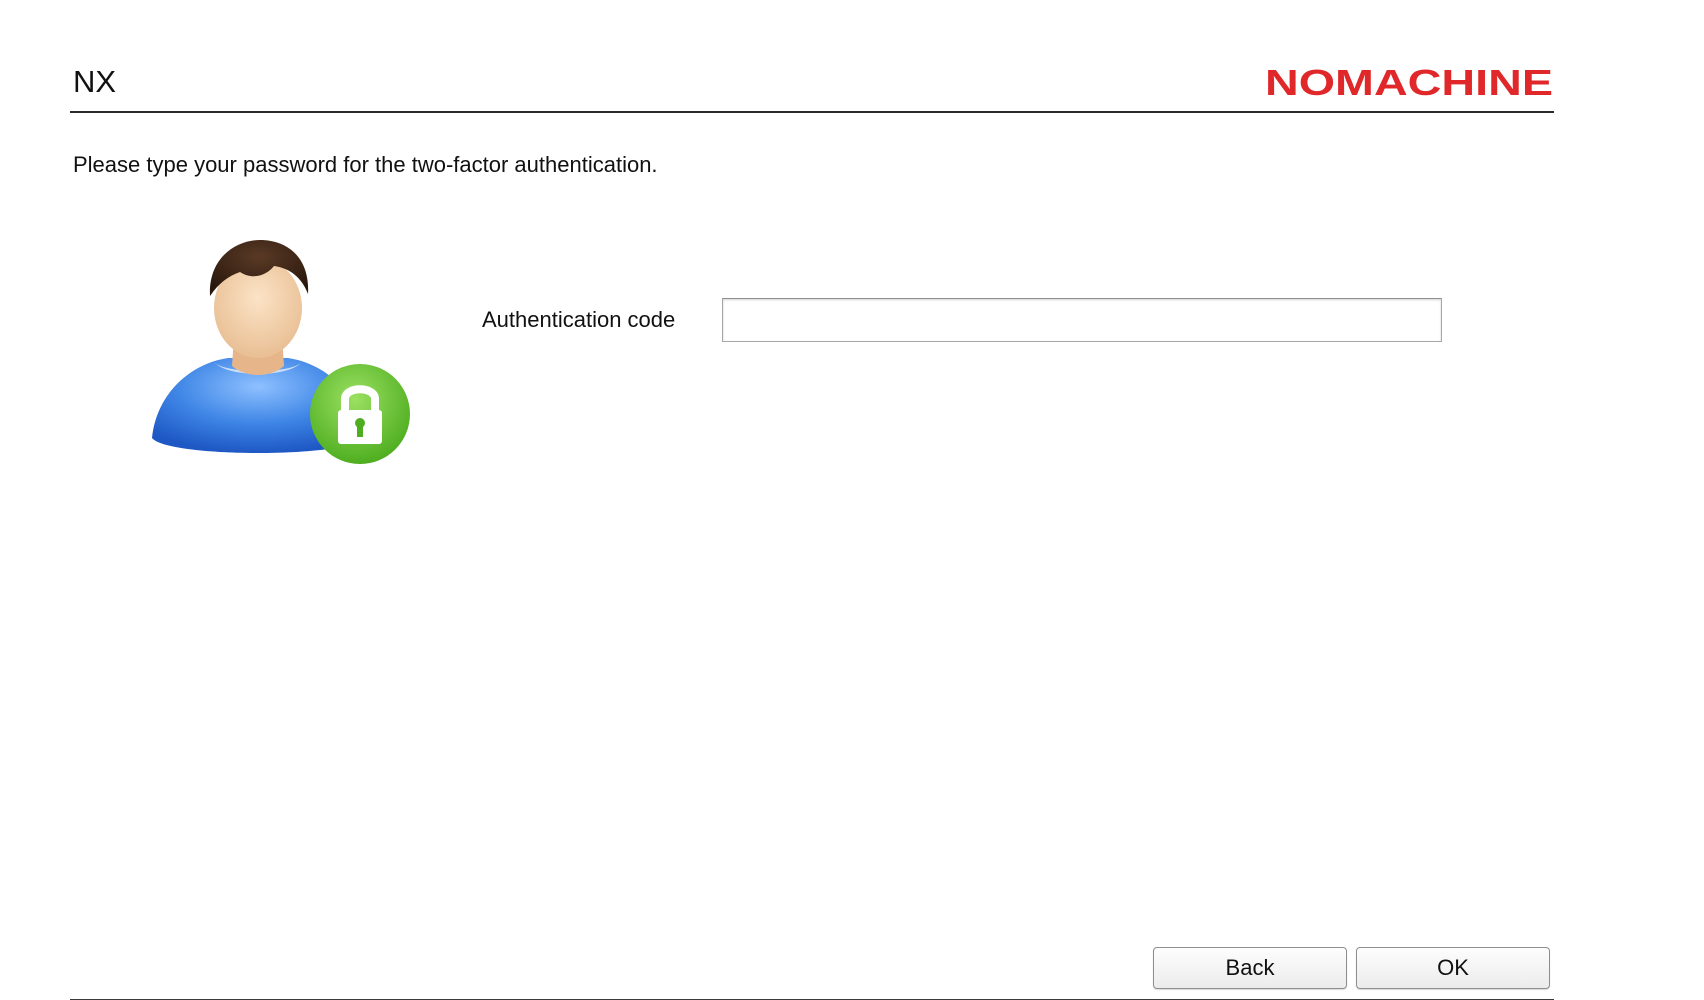 The height and width of the screenshot is (1000, 1704). What do you see at coordinates (579, 319) in the screenshot?
I see `auth-code-label: Authentication code` at bounding box center [579, 319].